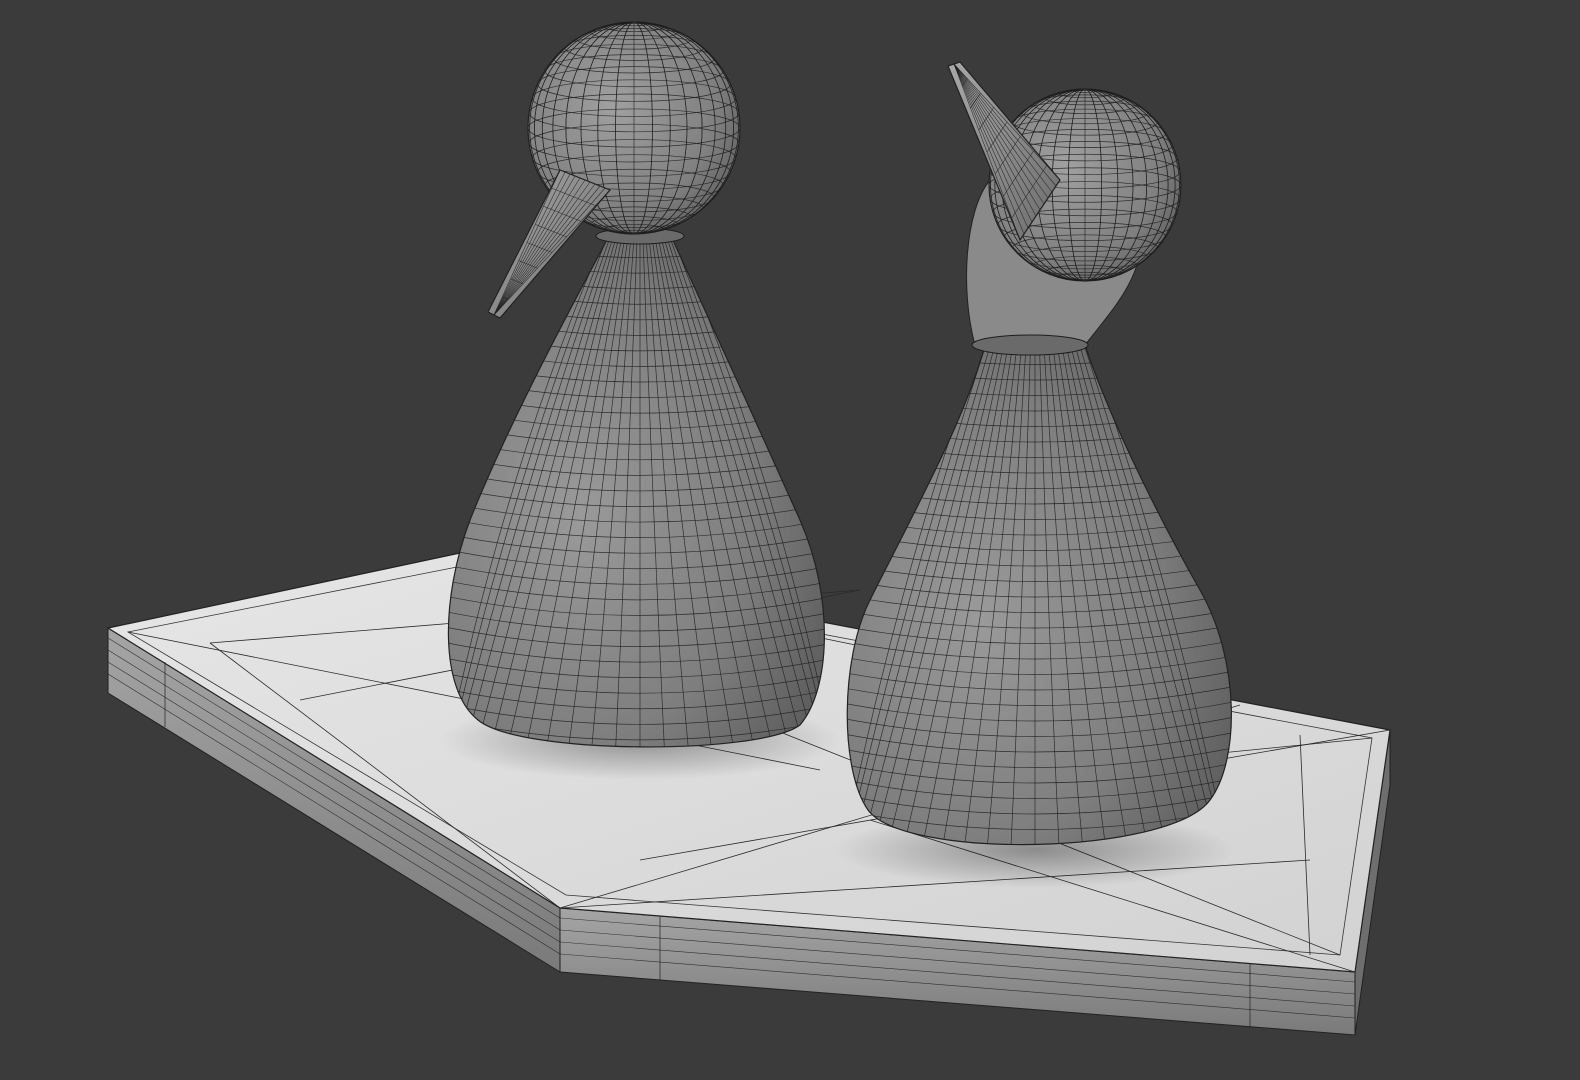 The width and height of the screenshot is (1580, 1080). I want to click on bird-right-neck-ring, so click(1030, 345).